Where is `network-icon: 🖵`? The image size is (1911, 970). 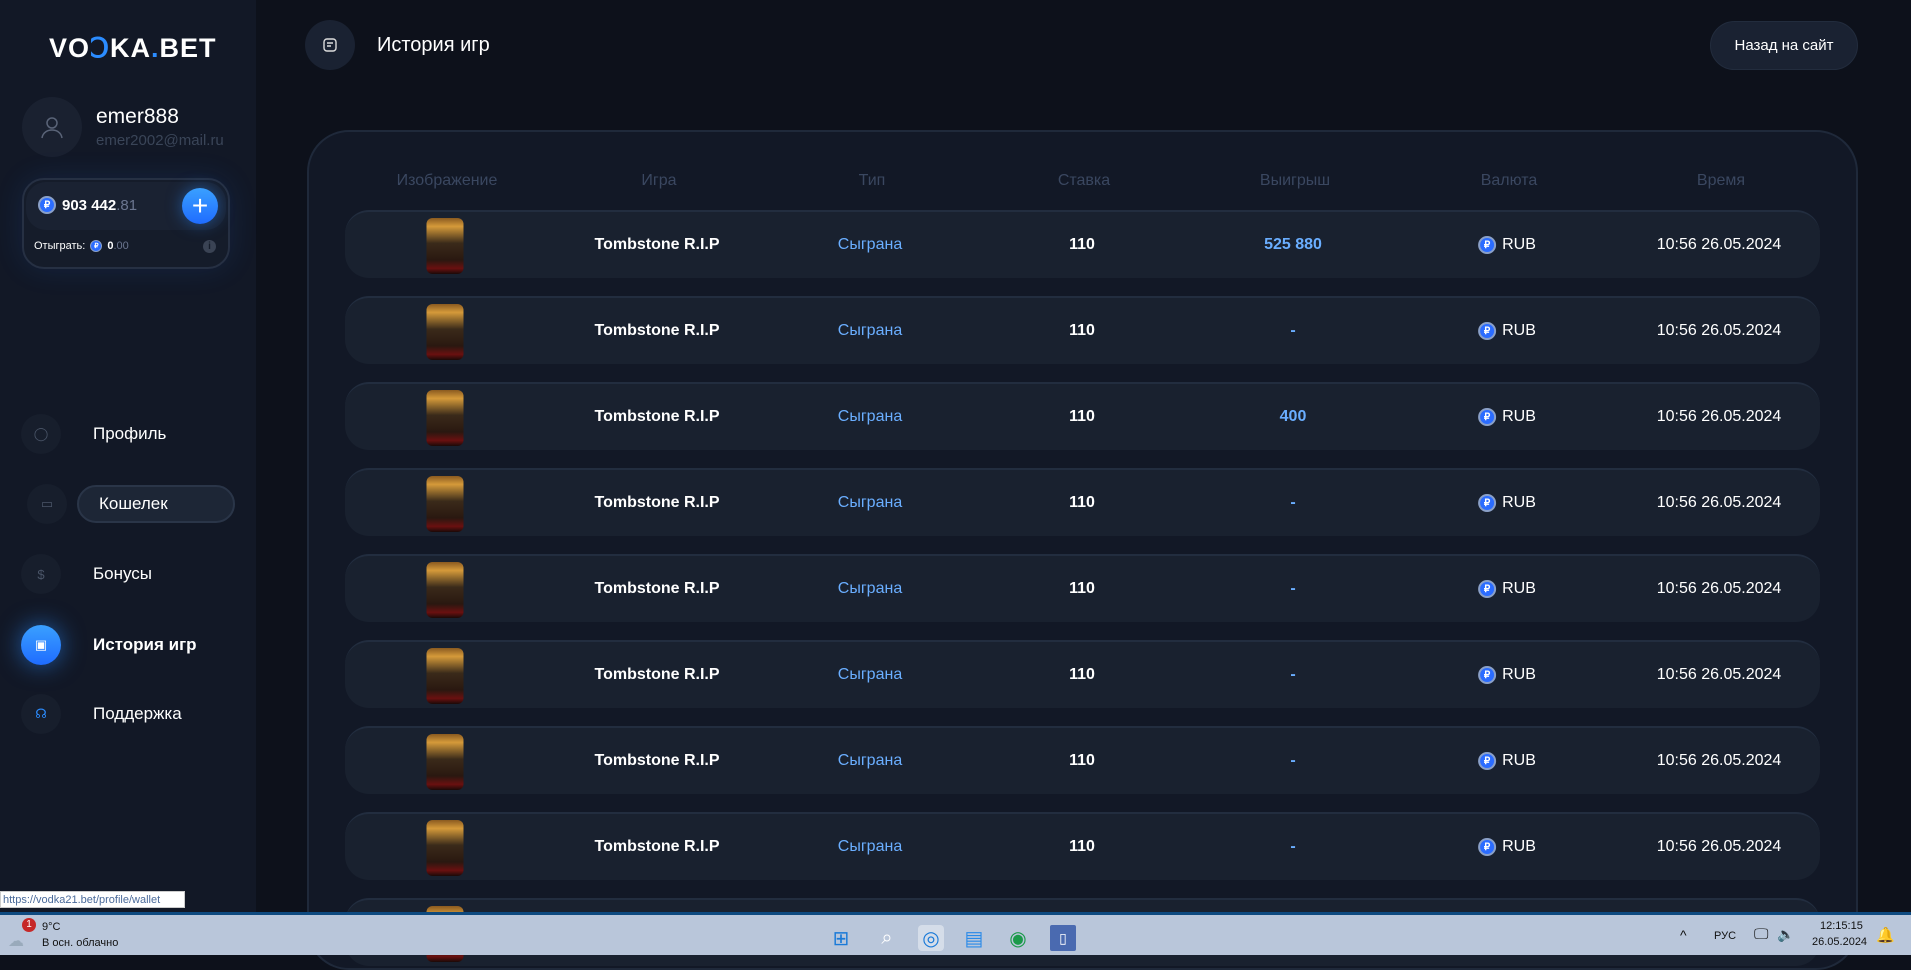
network-icon: 🖵 is located at coordinates (1761, 934).